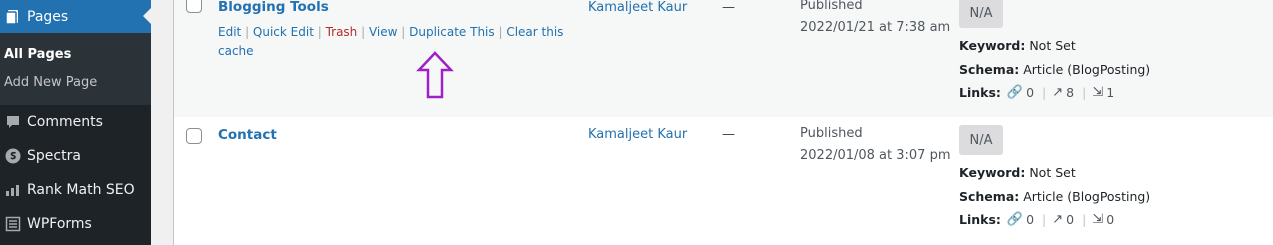  I want to click on date-cell: Published 2022/01/21 at 7:38 am, so click(875, 19).